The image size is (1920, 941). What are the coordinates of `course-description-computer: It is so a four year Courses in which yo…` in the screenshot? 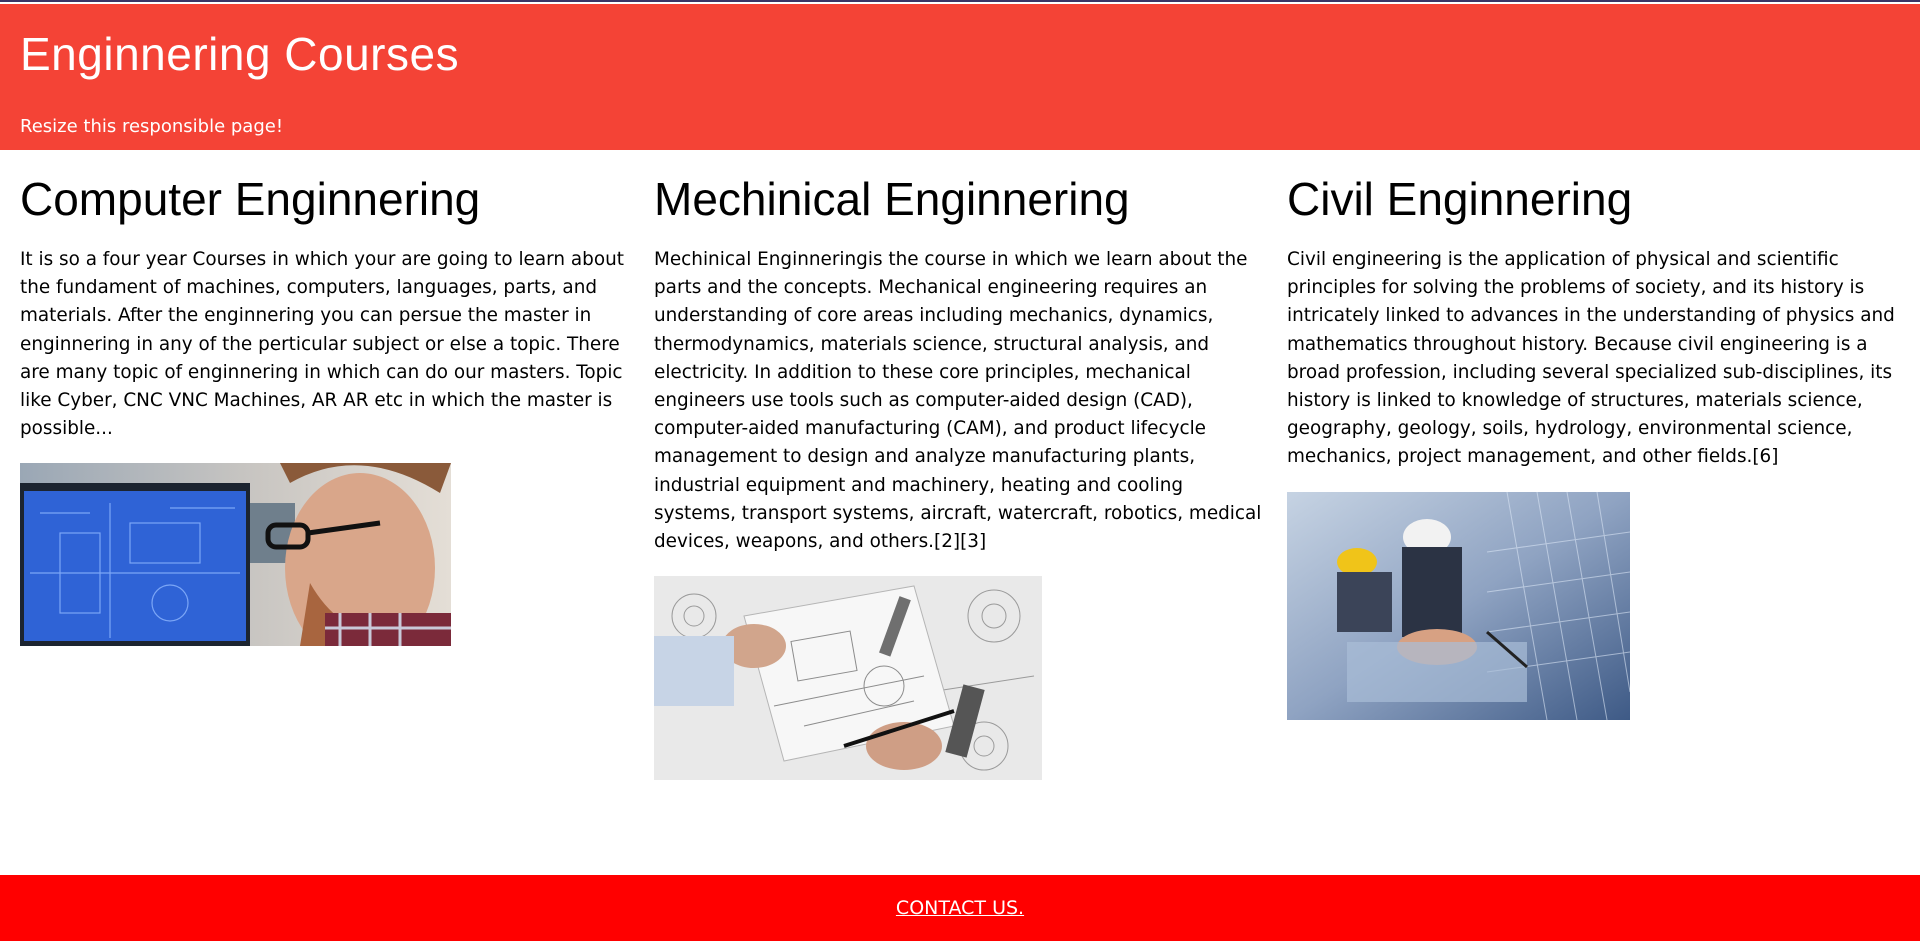 It's located at (322, 344).